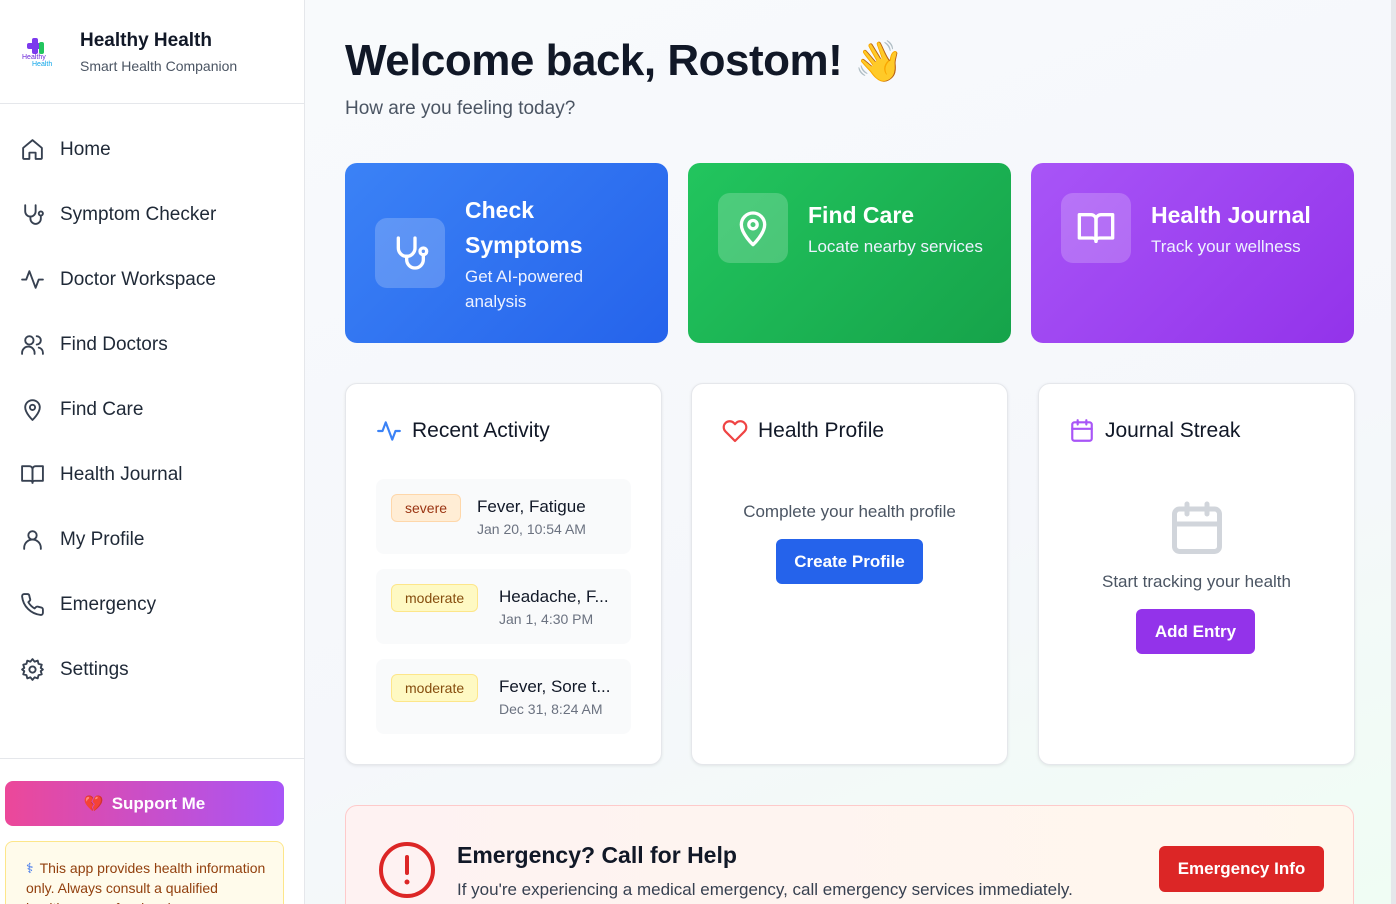 This screenshot has height=904, width=1396. What do you see at coordinates (40, 52) in the screenshot?
I see `app-logo: Healthy Health` at bounding box center [40, 52].